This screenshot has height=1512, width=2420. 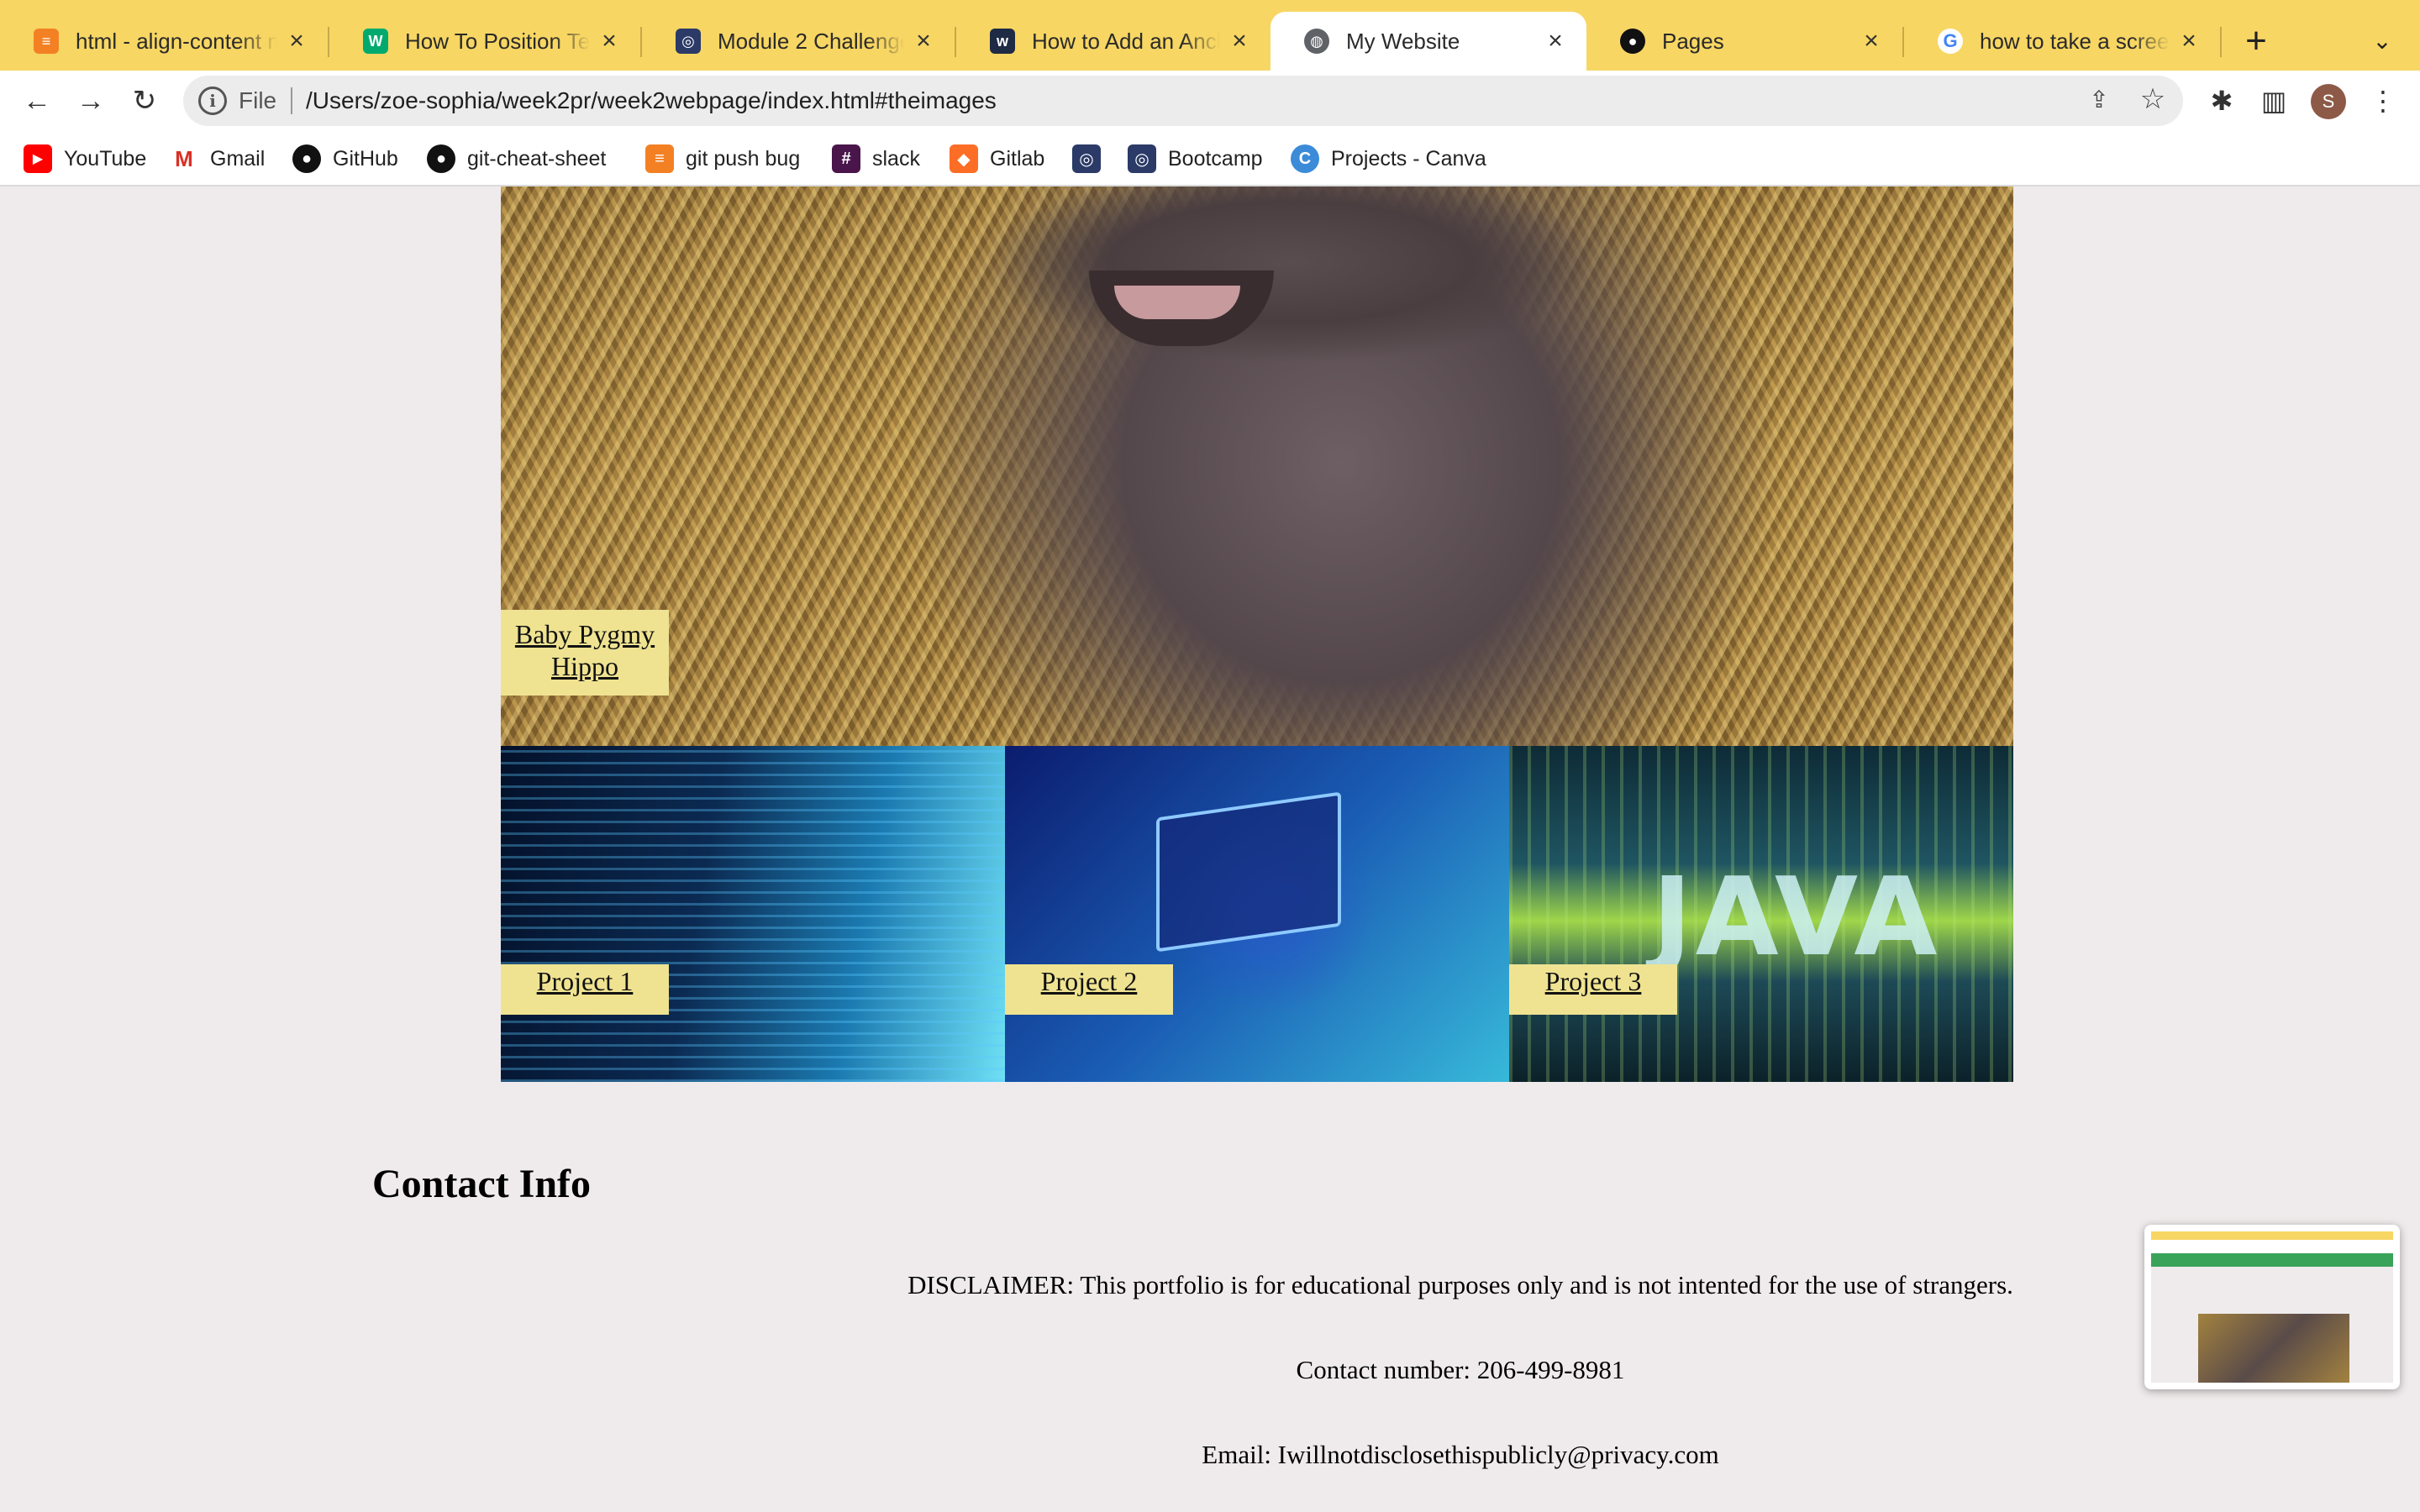 What do you see at coordinates (2272, 1307) in the screenshot?
I see `screenshot-thumbnail` at bounding box center [2272, 1307].